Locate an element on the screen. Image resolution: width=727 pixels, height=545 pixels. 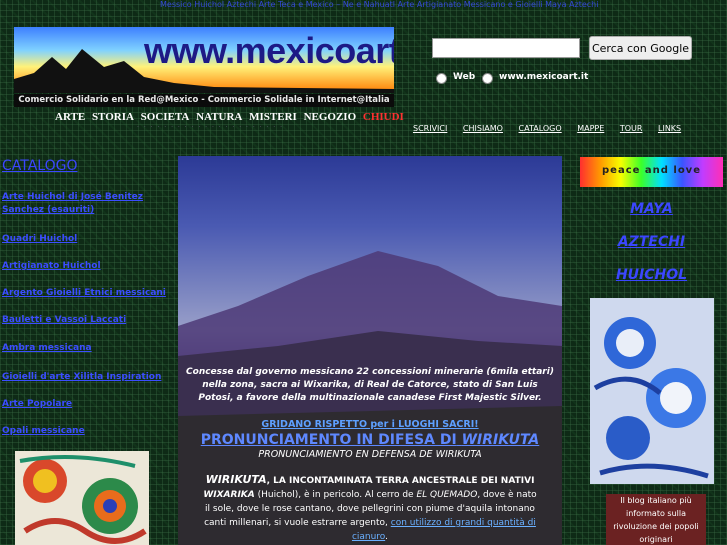
site-title: www.mexicoart.it is located at coordinates (269, 50).